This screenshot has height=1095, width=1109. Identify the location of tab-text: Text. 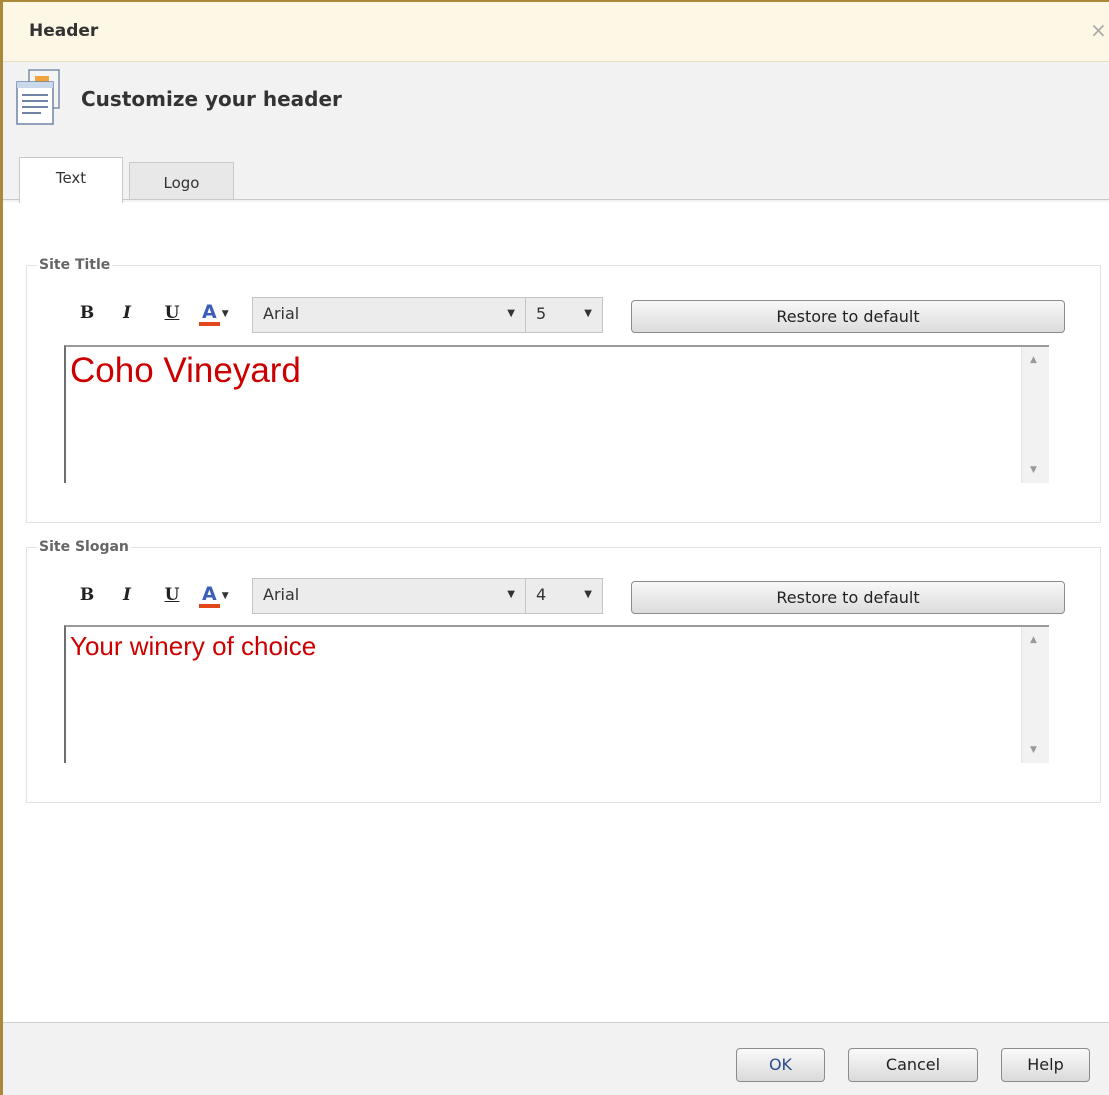
(71, 180).